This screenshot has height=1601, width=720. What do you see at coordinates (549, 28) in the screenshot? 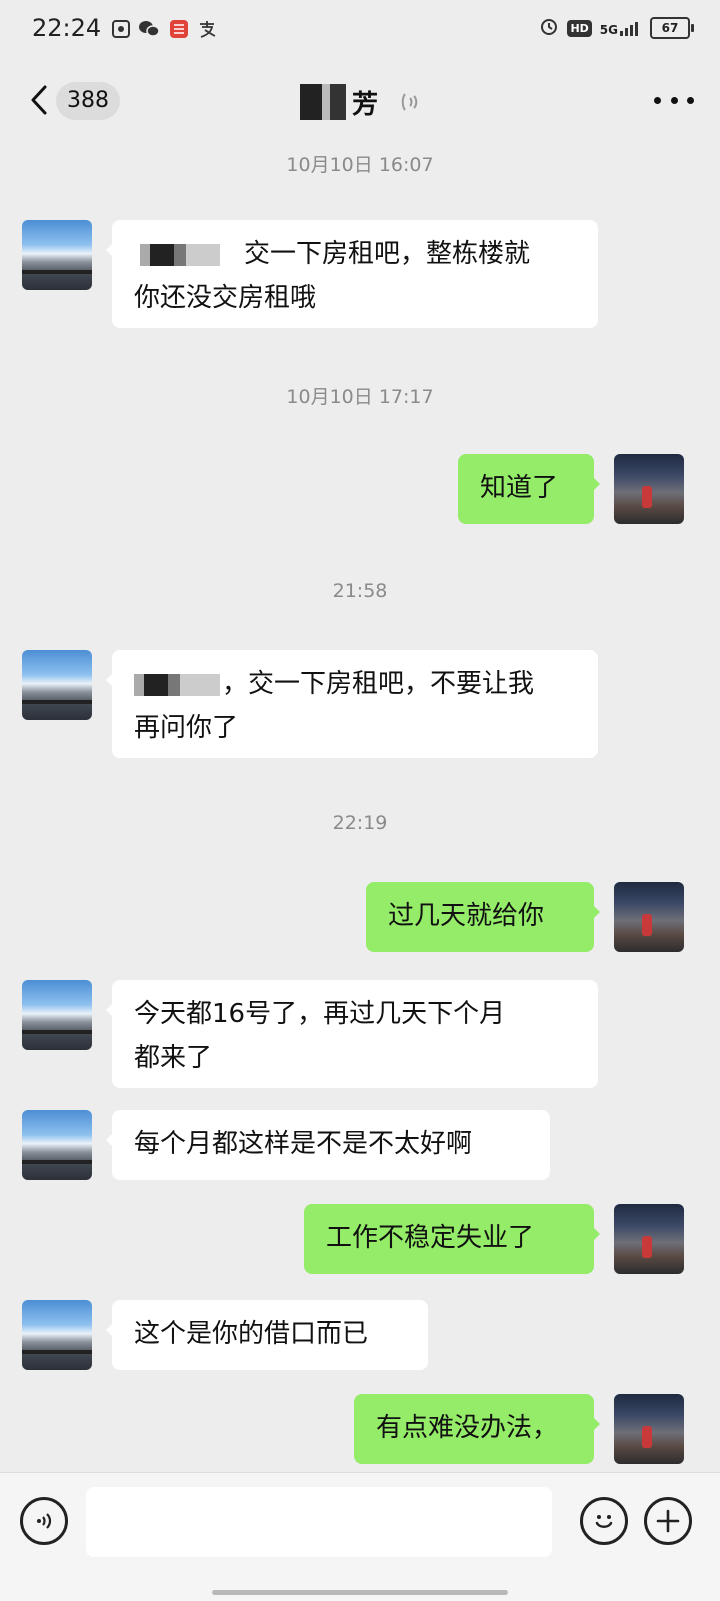
I see `alarm-icon` at bounding box center [549, 28].